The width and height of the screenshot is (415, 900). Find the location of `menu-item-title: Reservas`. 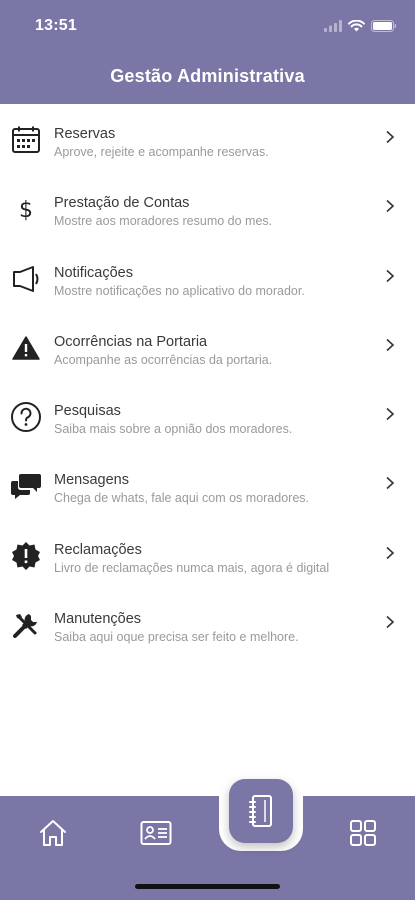

menu-item-title: Reservas is located at coordinates (85, 134).